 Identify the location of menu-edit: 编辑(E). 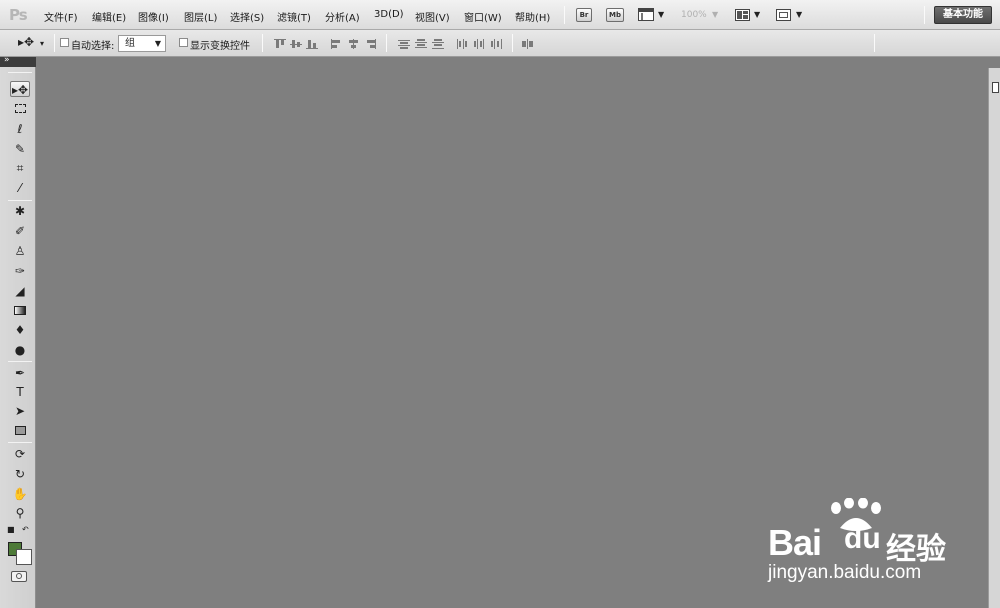
(109, 16).